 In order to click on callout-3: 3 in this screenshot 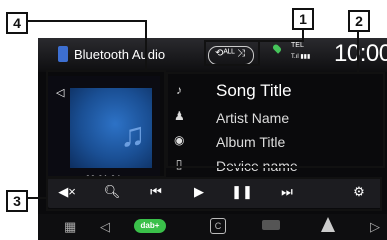, I will do `click(17, 201)`.